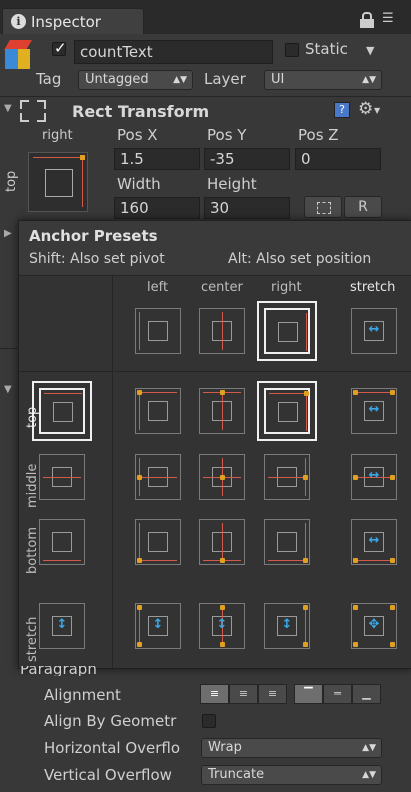  Describe the element at coordinates (139, 184) in the screenshot. I see `width-label: Width` at that location.